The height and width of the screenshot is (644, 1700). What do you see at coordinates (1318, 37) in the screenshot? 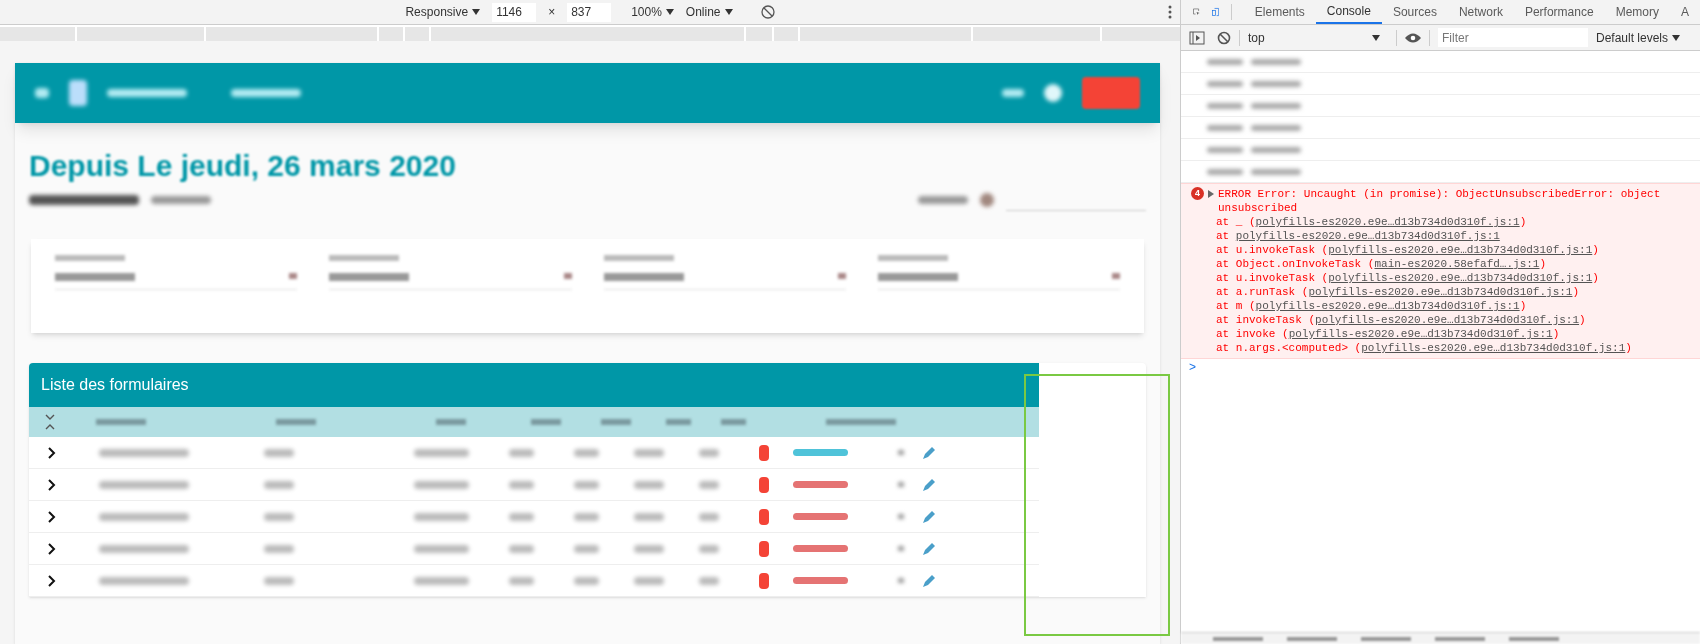
I see `context-dropdown: top` at bounding box center [1318, 37].